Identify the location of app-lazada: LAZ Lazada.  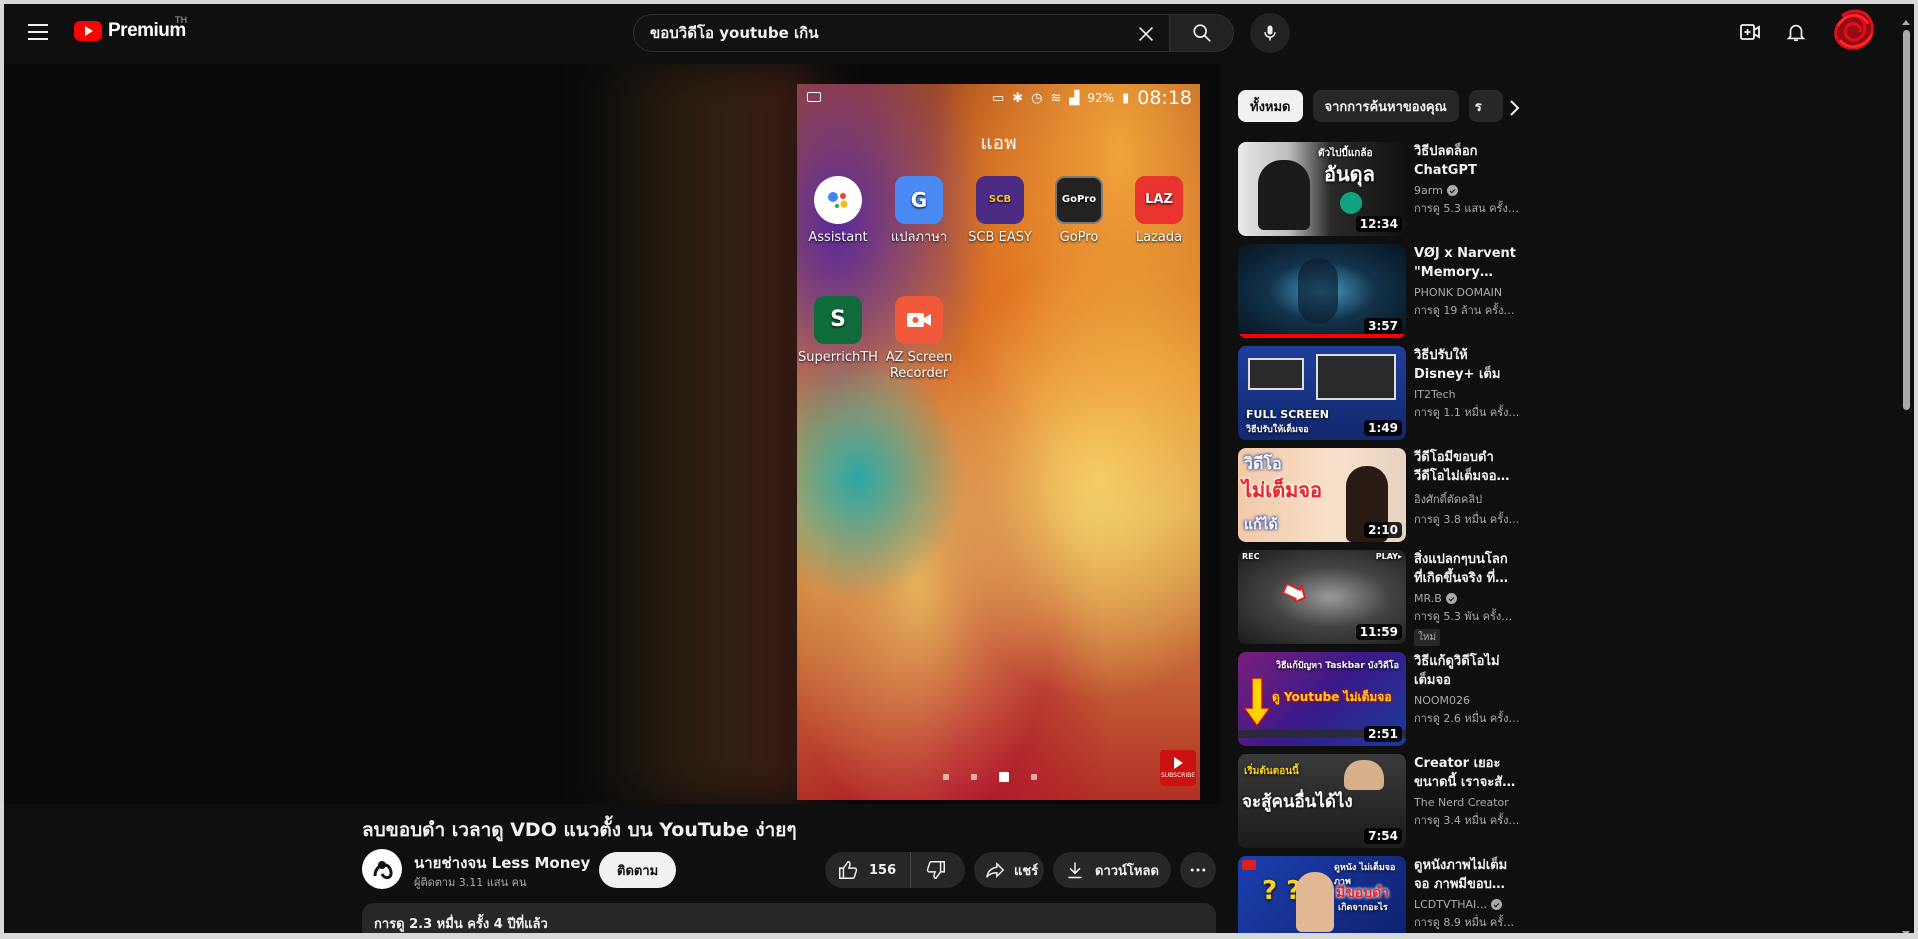
(1159, 211).